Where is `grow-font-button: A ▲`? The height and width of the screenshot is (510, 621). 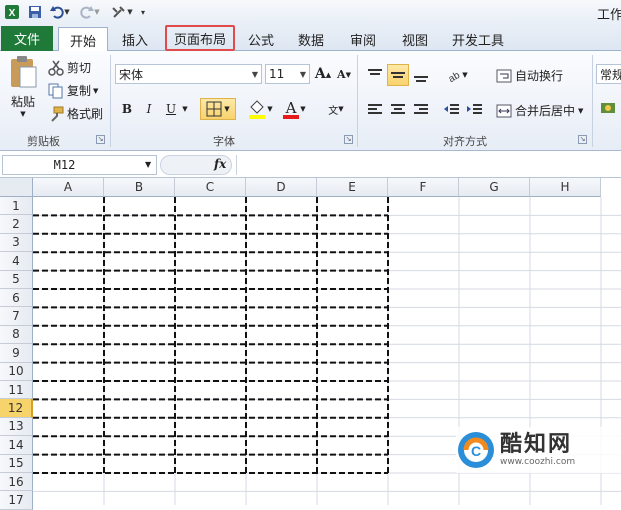
grow-font-button: A ▲ is located at coordinates (323, 74).